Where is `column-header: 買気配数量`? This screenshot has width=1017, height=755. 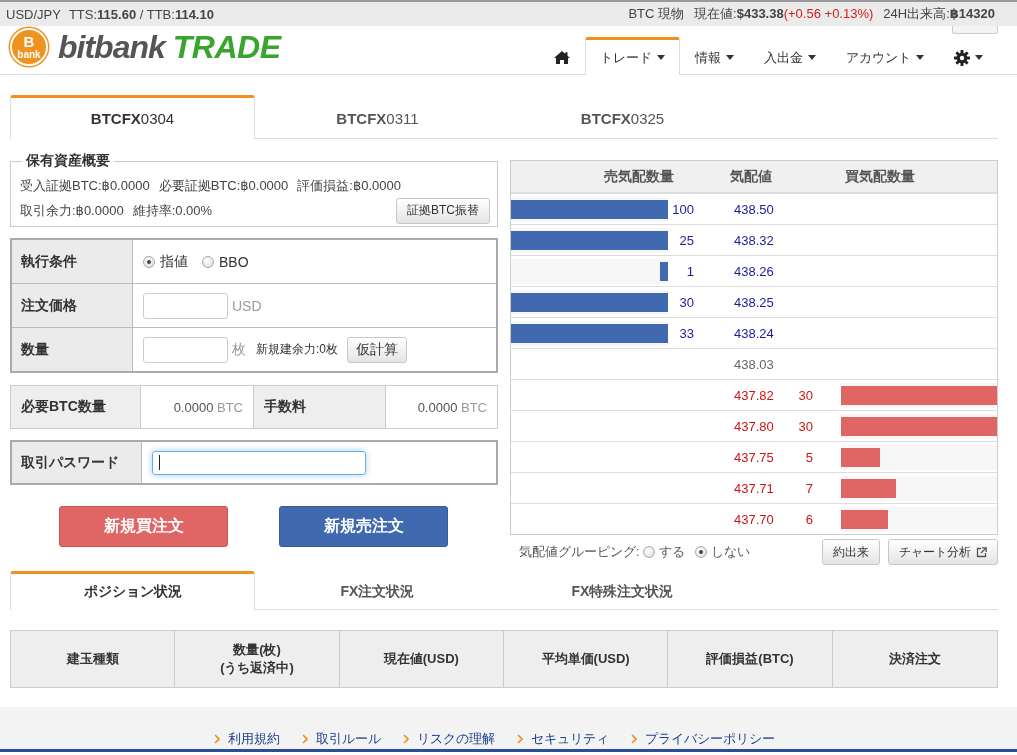
column-header: 買気配数量 is located at coordinates (879, 176).